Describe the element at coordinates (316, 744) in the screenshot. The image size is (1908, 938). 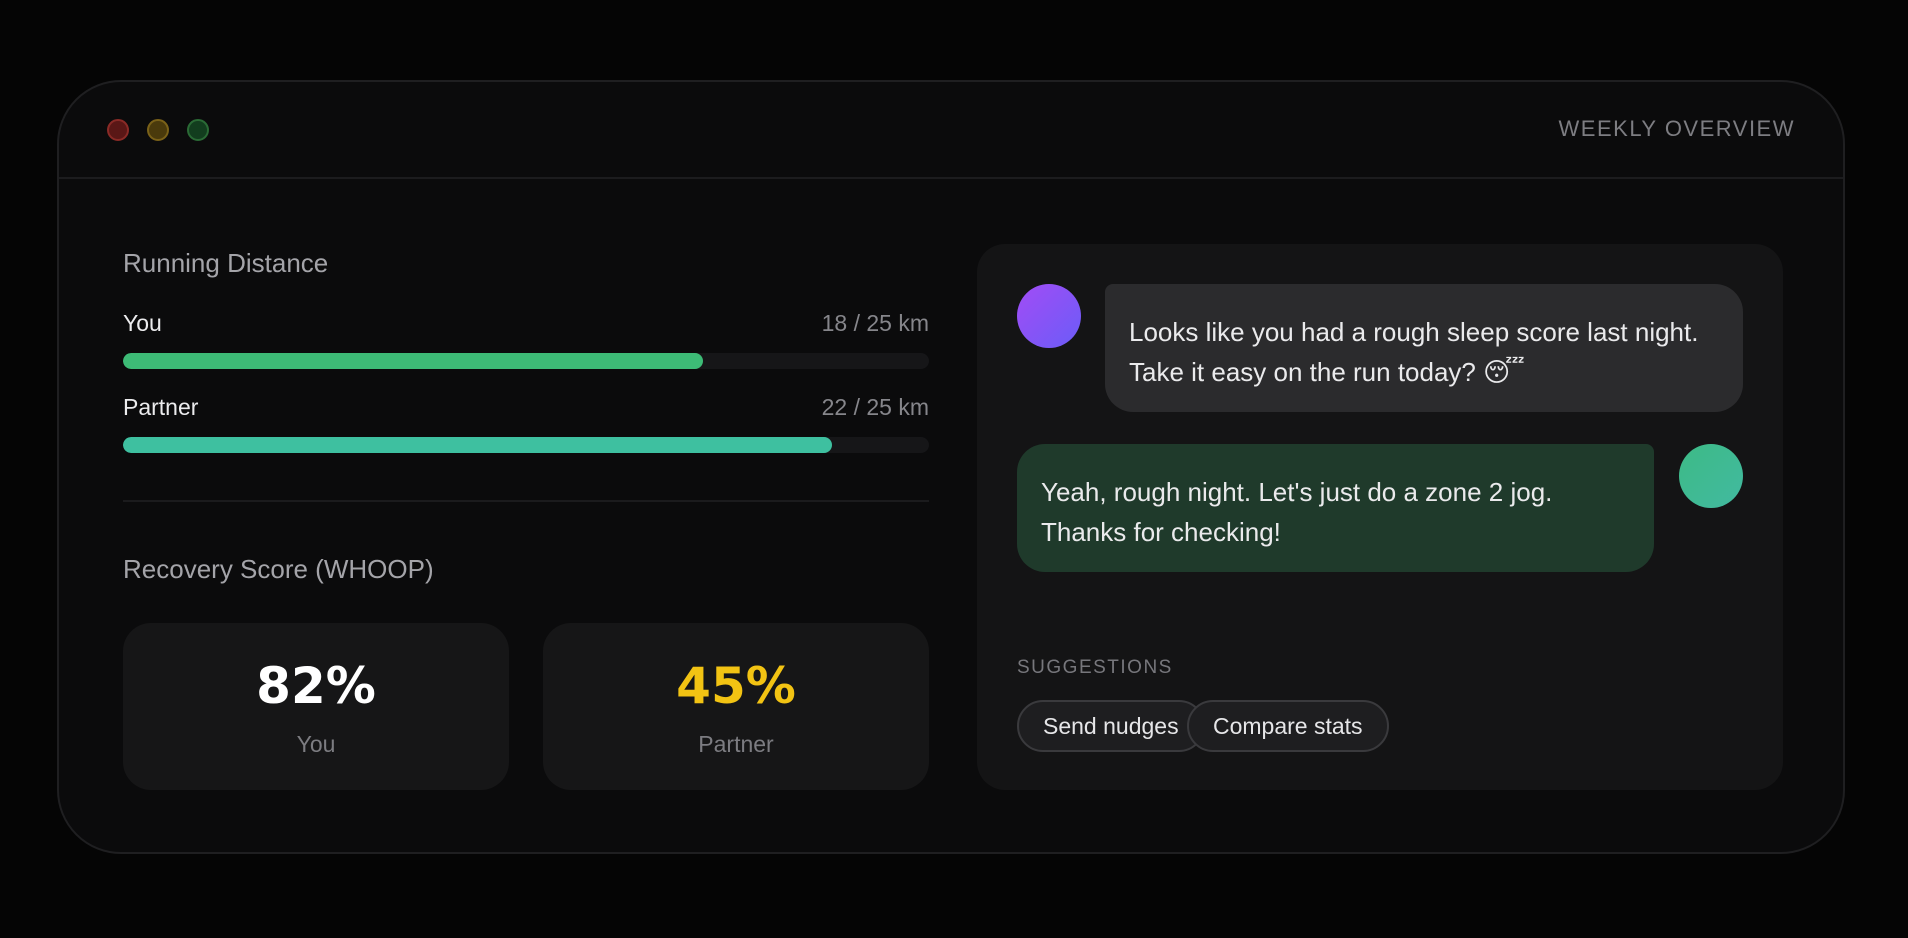
I see `recovery-label-you: You` at that location.